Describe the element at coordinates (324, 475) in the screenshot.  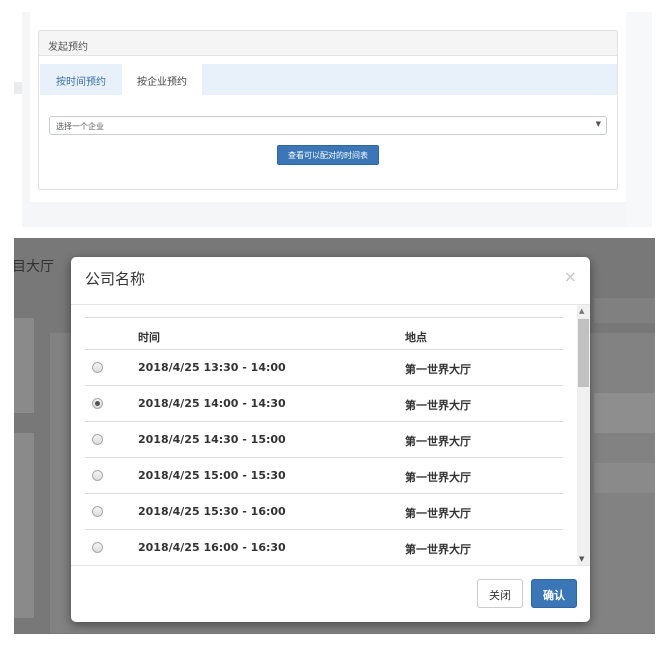
I see `table-row: 2018/4/25 15:00 - 15:30 第一世界大厅` at that location.